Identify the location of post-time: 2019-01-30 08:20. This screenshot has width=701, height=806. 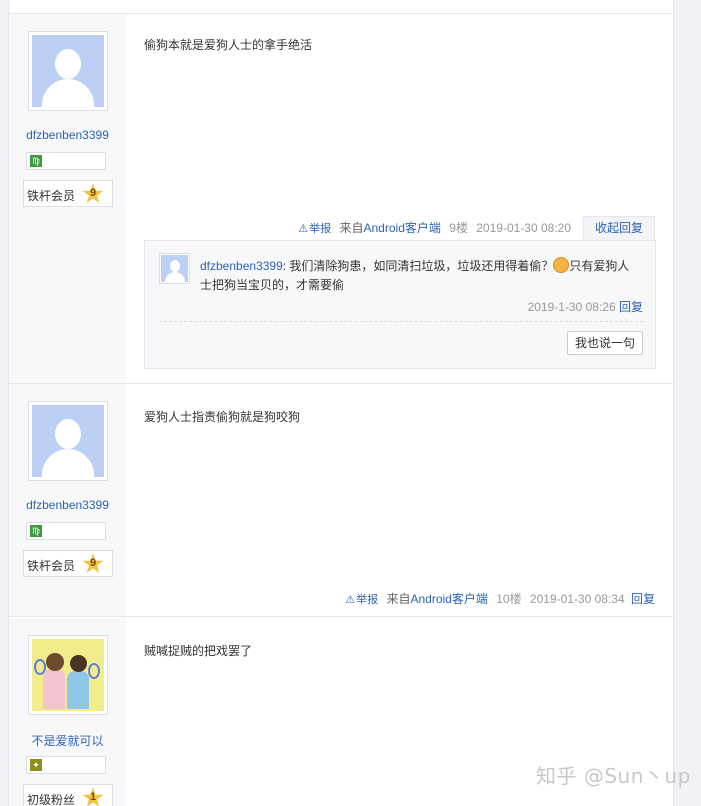
(523, 228).